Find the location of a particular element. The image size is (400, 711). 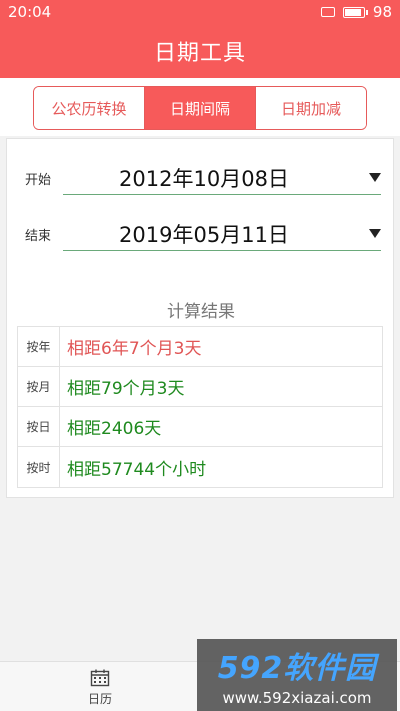

calendar-icon is located at coordinates (100, 678).